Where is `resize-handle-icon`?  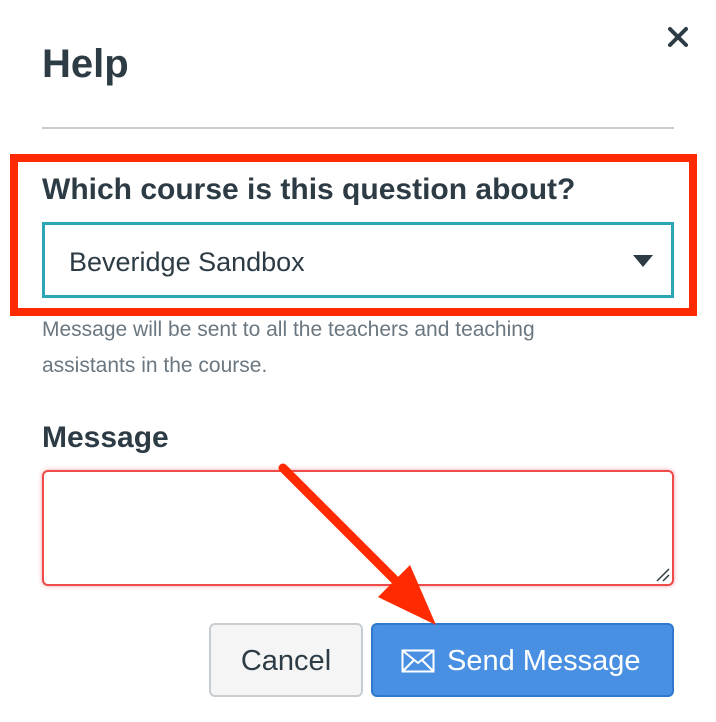
resize-handle-icon is located at coordinates (662, 574).